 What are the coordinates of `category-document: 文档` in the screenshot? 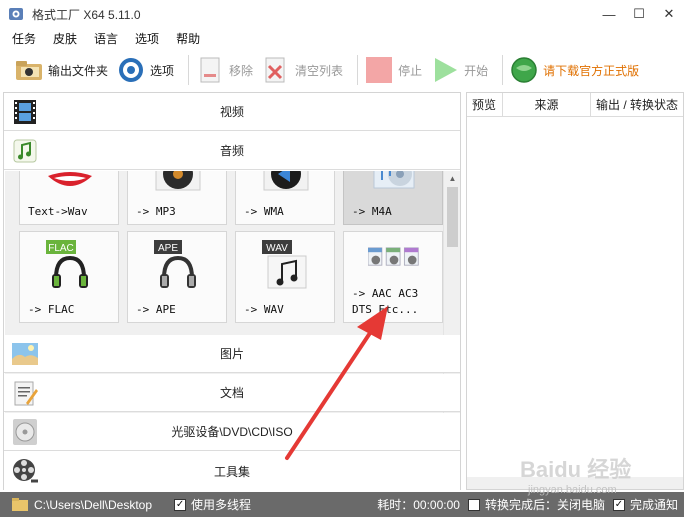 It's located at (232, 393).